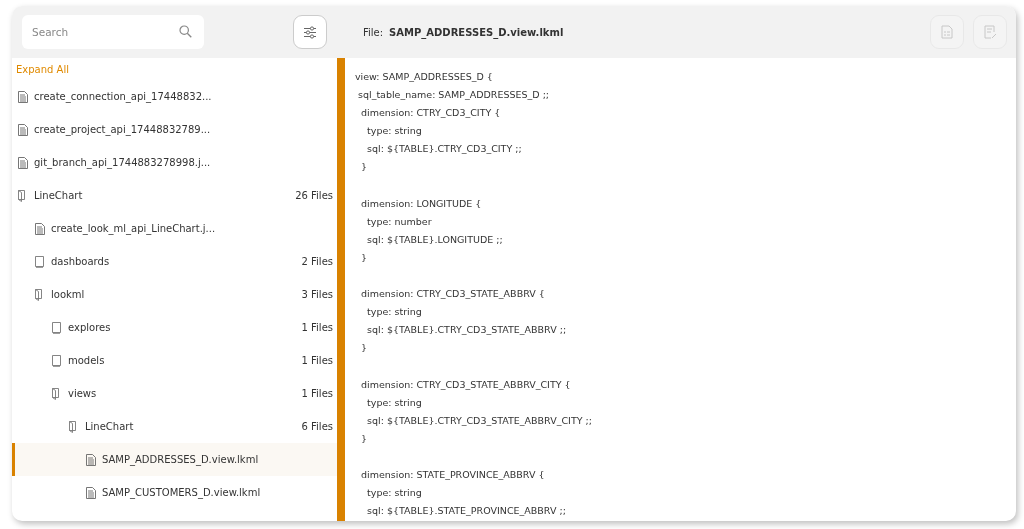 Image resolution: width=1024 pixels, height=529 pixels. I want to click on code-line: sql: ${TABLE}.CTRY_CD3_CITY ;;, so click(444, 149).